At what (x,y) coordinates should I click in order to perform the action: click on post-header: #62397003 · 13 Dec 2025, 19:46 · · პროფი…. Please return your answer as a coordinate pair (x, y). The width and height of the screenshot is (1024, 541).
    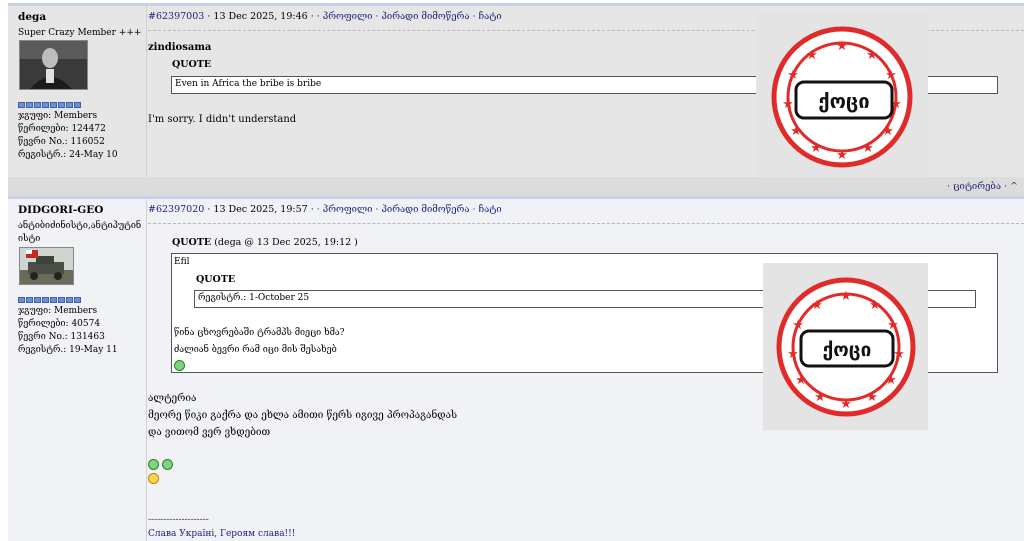
    Looking at the image, I should click on (325, 16).